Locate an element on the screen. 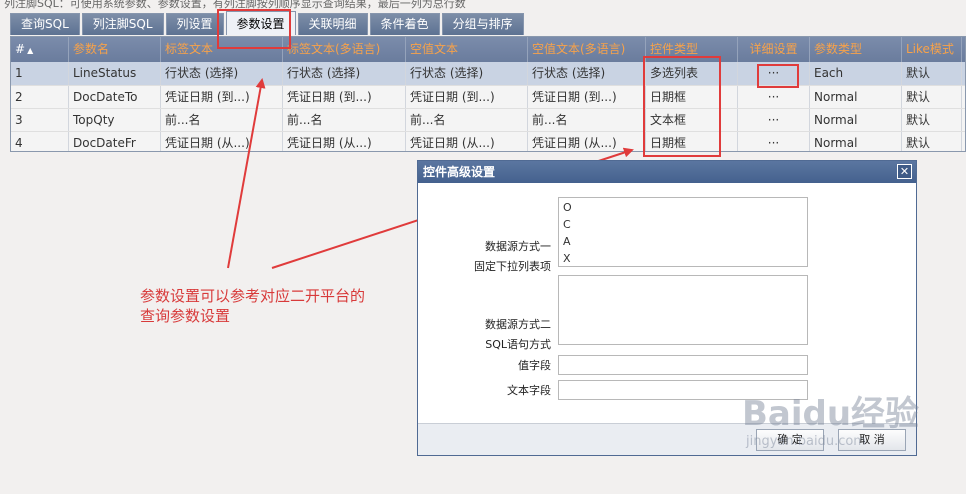  empty-text-multilang-cell: 前...名 is located at coordinates (587, 120).